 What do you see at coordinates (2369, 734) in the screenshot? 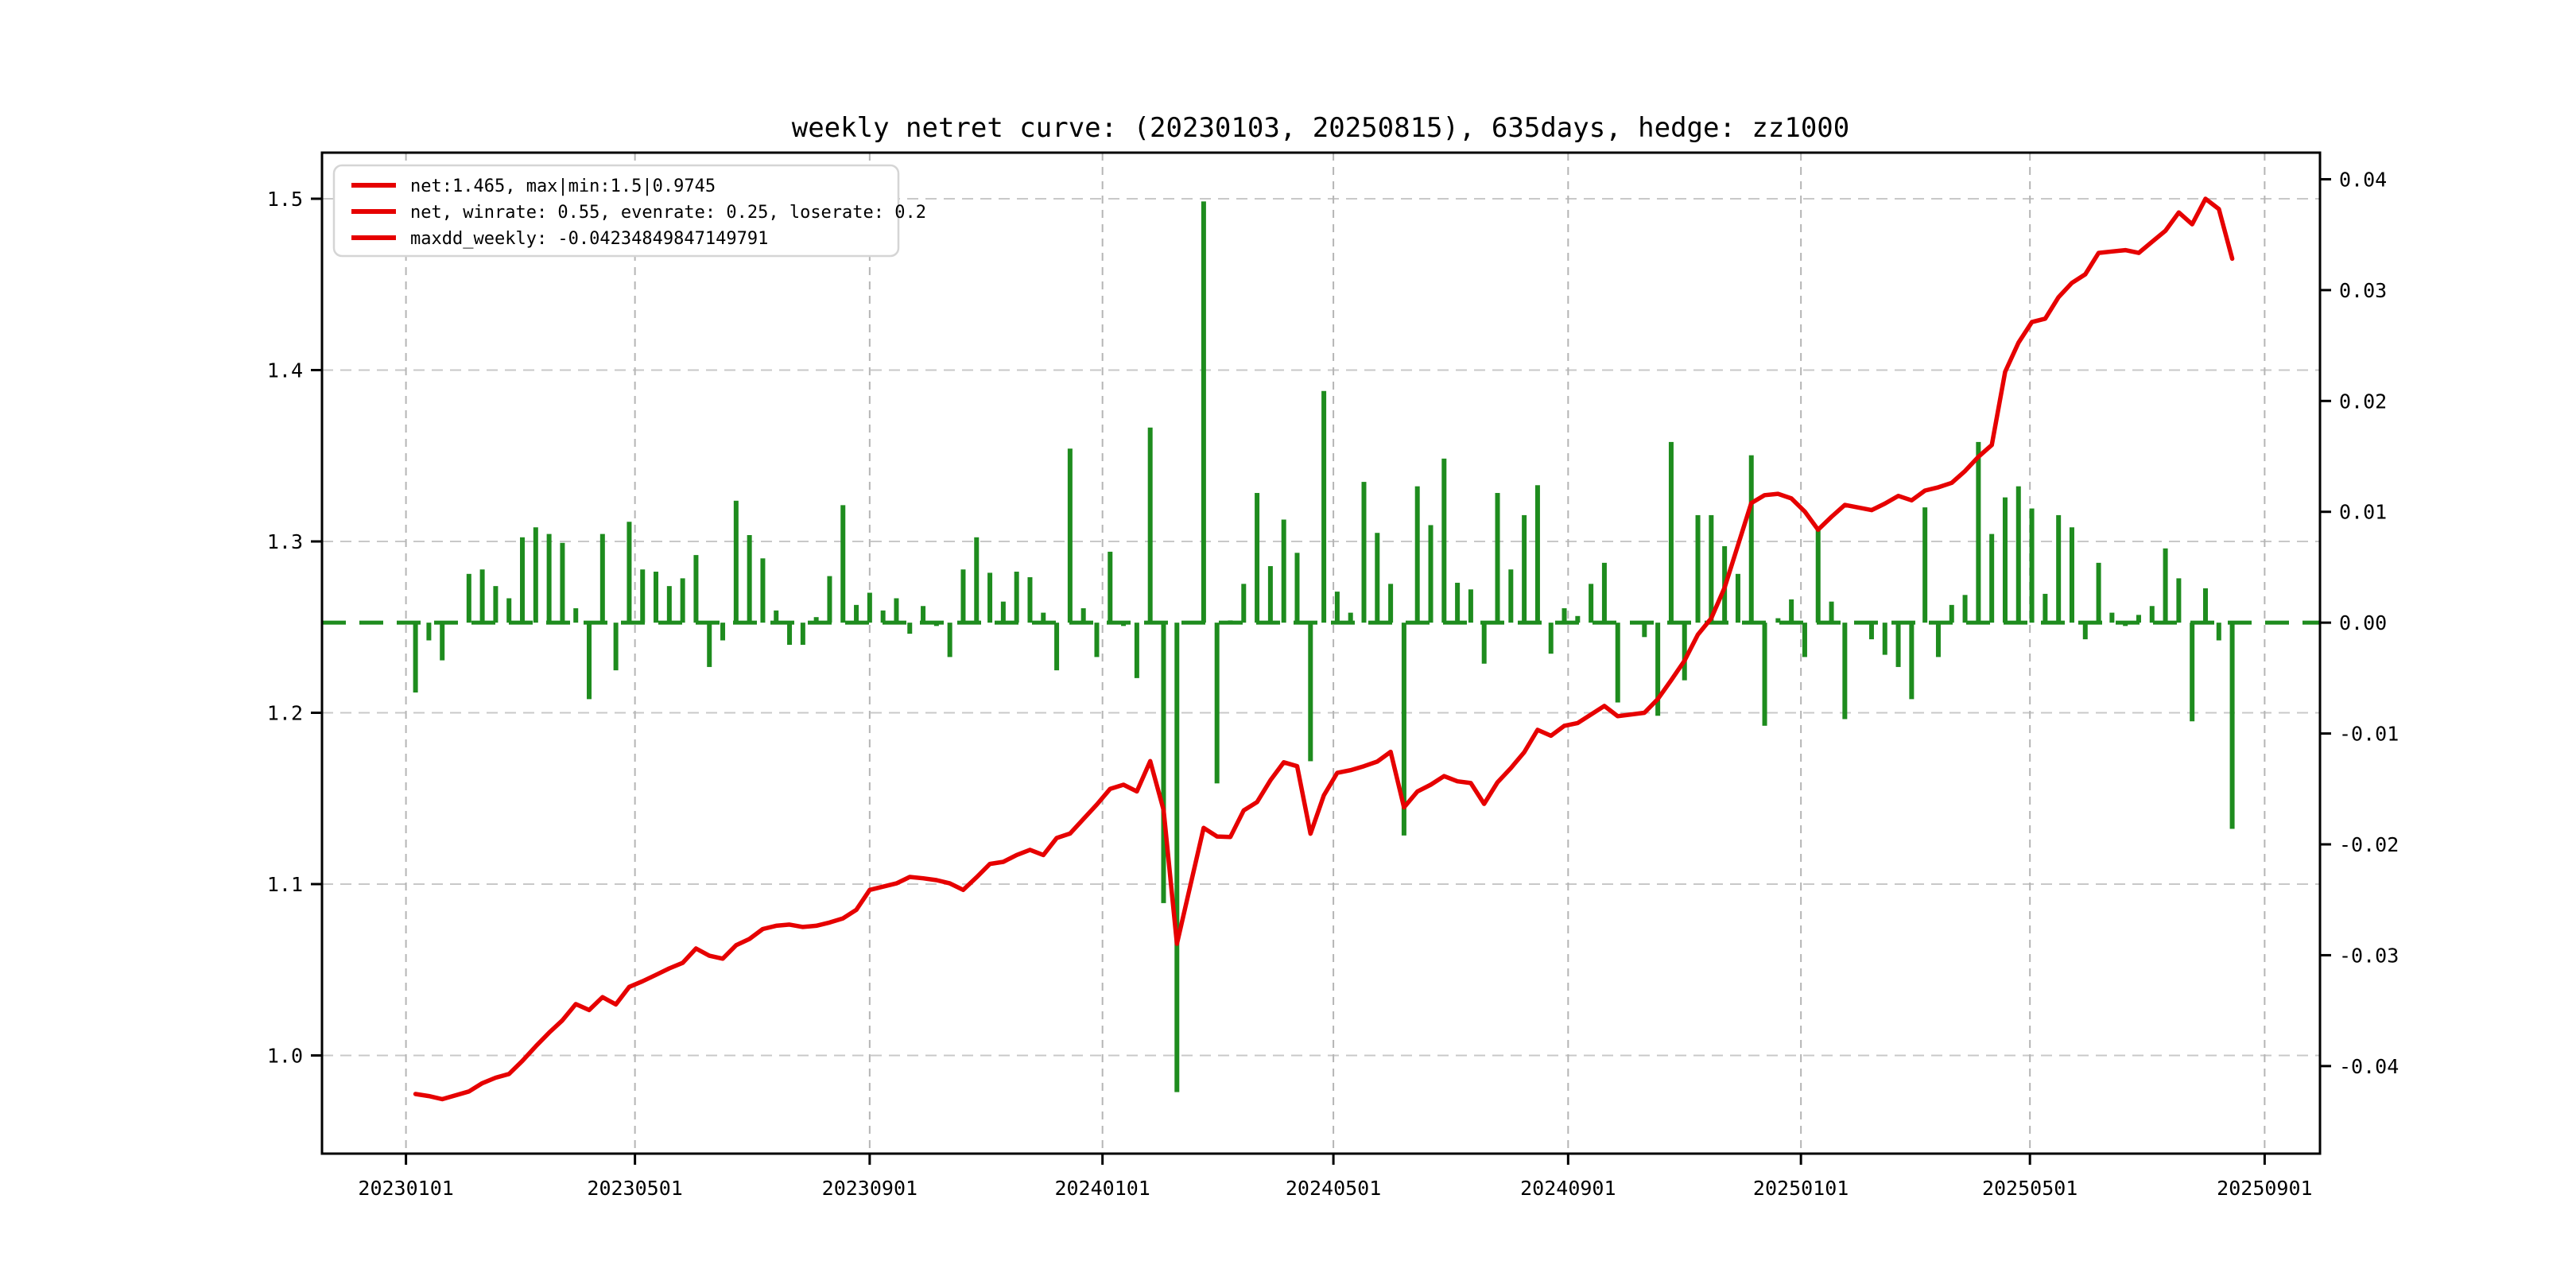
I see `y-right-tick-label: -0.01` at bounding box center [2369, 734].